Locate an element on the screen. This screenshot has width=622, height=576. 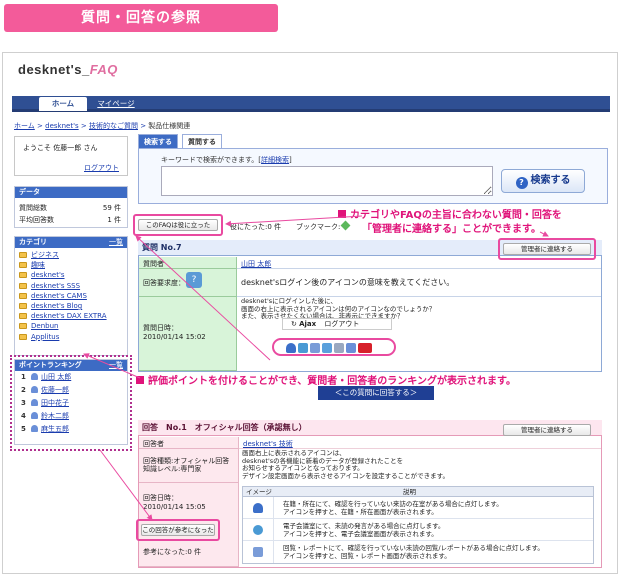
arrow-to-helped-from-strip is located at coordinates (203, 298).